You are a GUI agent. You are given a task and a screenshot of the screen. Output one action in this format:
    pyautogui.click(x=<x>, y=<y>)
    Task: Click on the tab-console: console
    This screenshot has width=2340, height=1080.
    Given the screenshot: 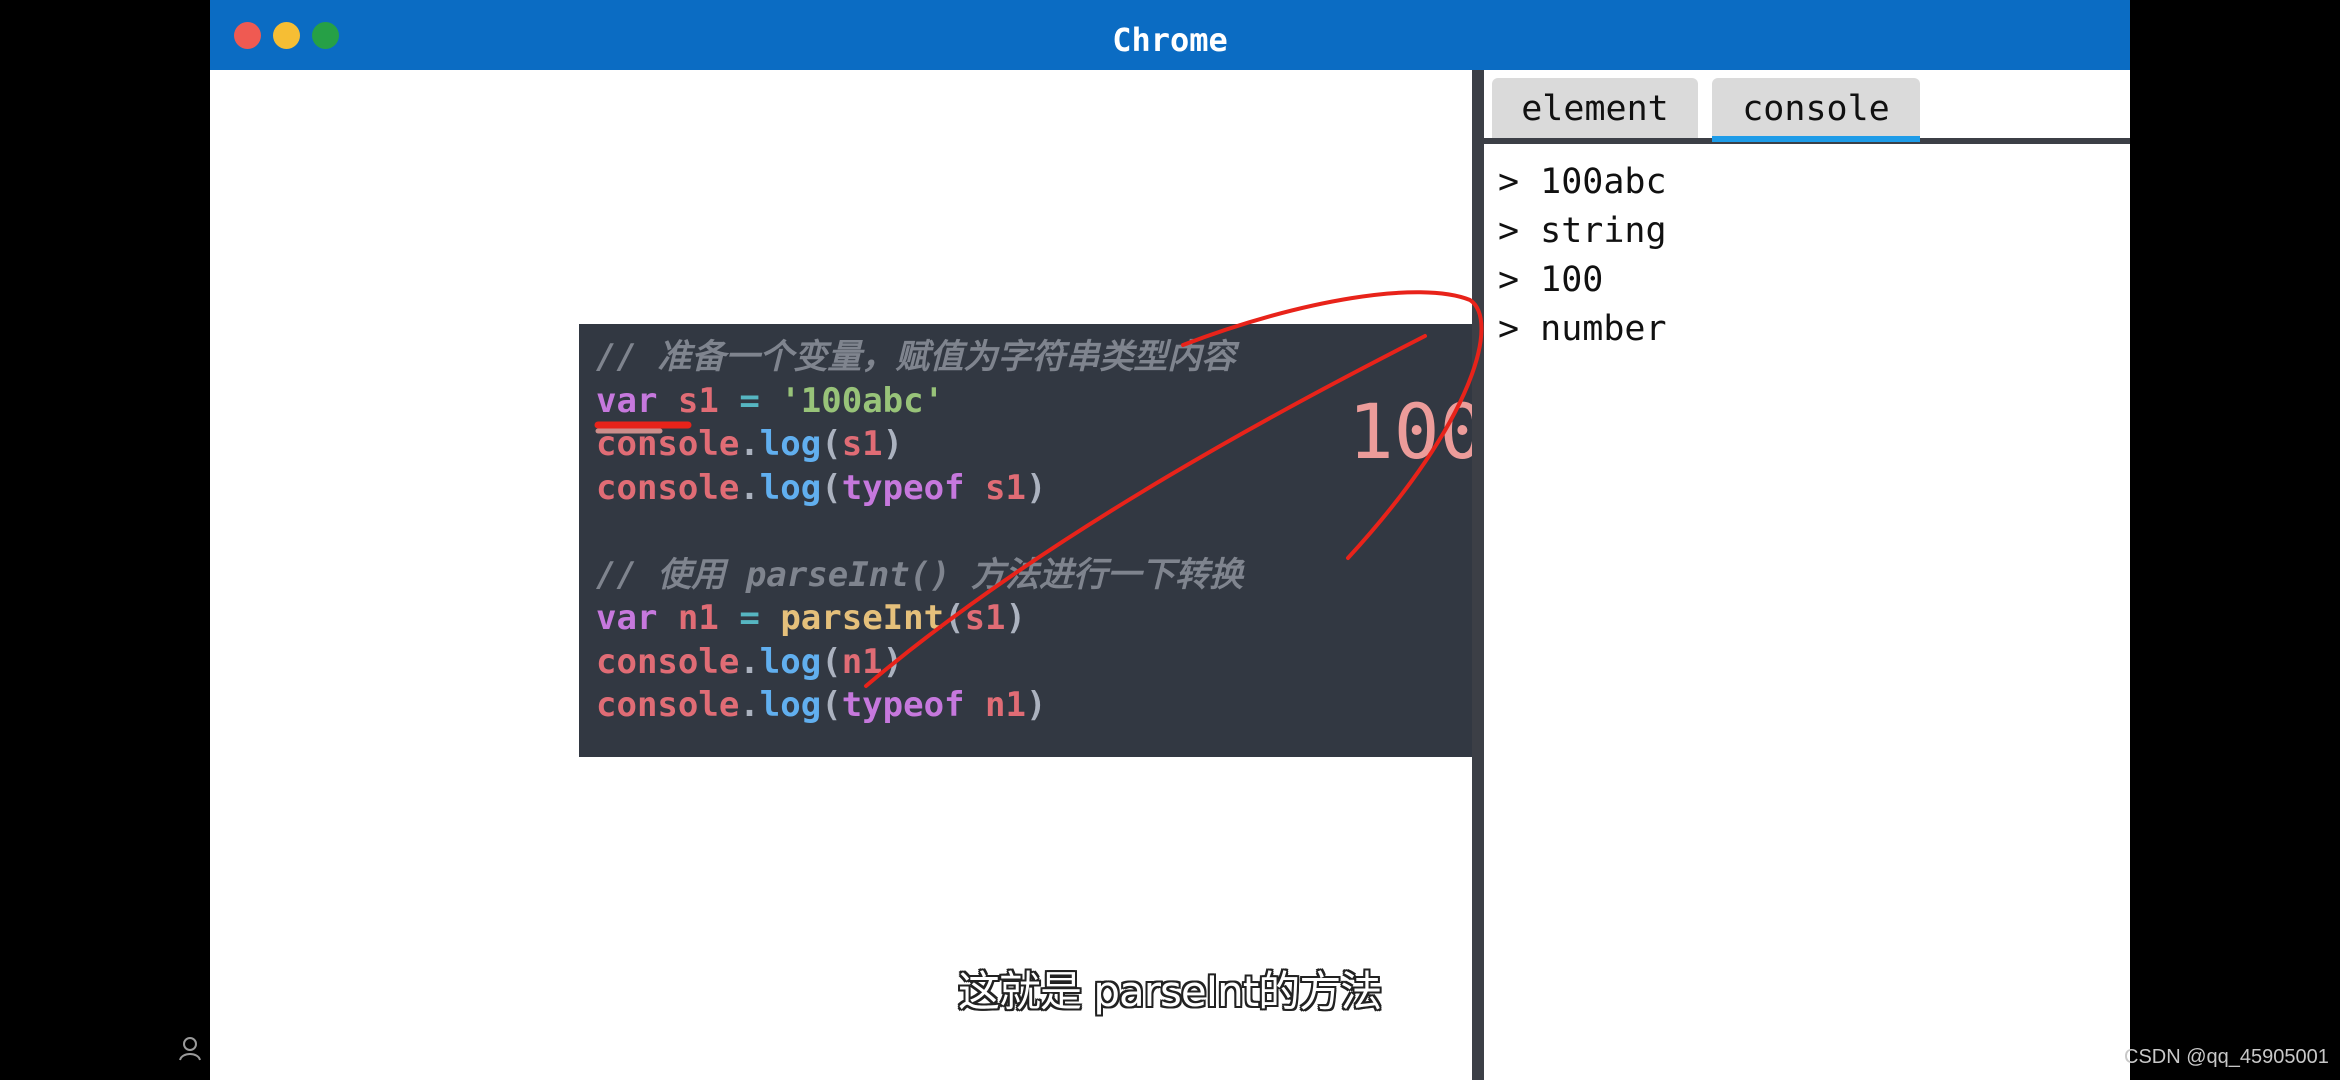 What is the action you would take?
    pyautogui.click(x=1816, y=108)
    